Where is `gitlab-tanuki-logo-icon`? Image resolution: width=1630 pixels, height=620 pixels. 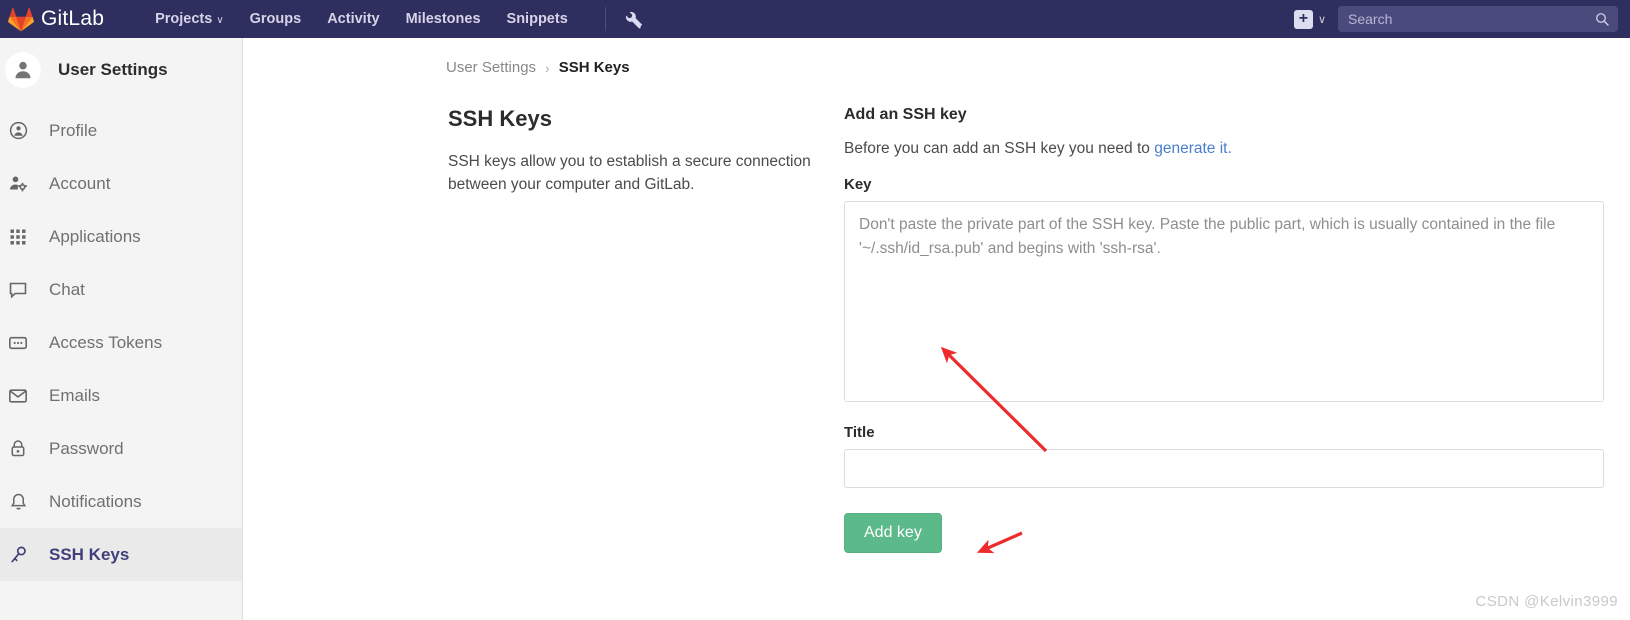
gitlab-tanuki-logo-icon is located at coordinates (21, 19).